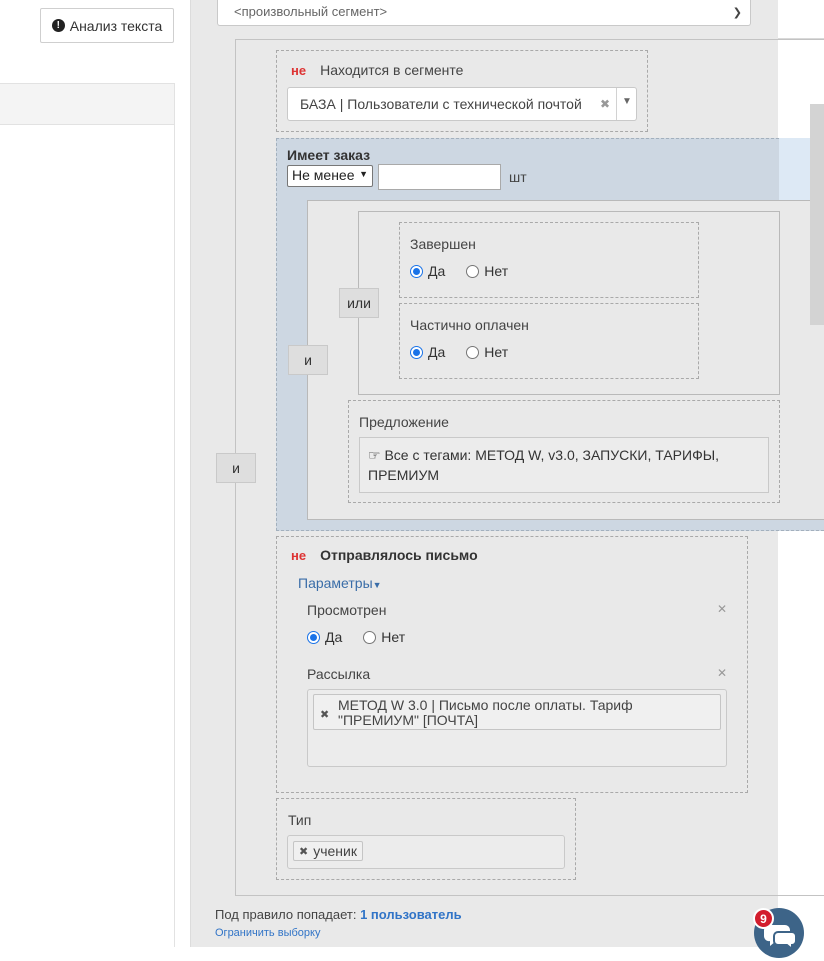  I want to click on type-rule-block: Тип ✖ ученик, so click(426, 839).